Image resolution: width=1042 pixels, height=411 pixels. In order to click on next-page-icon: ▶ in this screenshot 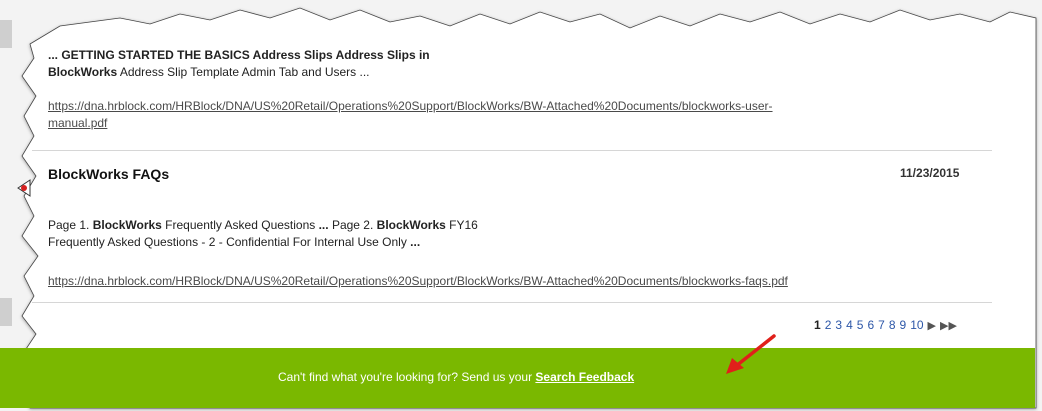, I will do `click(932, 325)`.